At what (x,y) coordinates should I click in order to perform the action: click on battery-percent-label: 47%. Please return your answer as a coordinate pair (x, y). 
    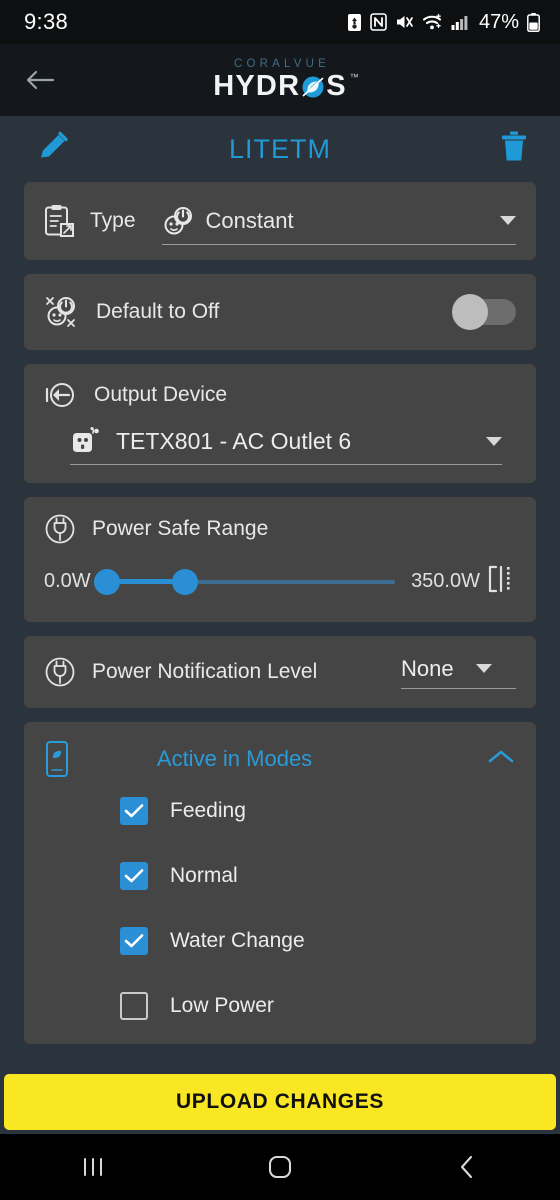
    Looking at the image, I should click on (498, 21).